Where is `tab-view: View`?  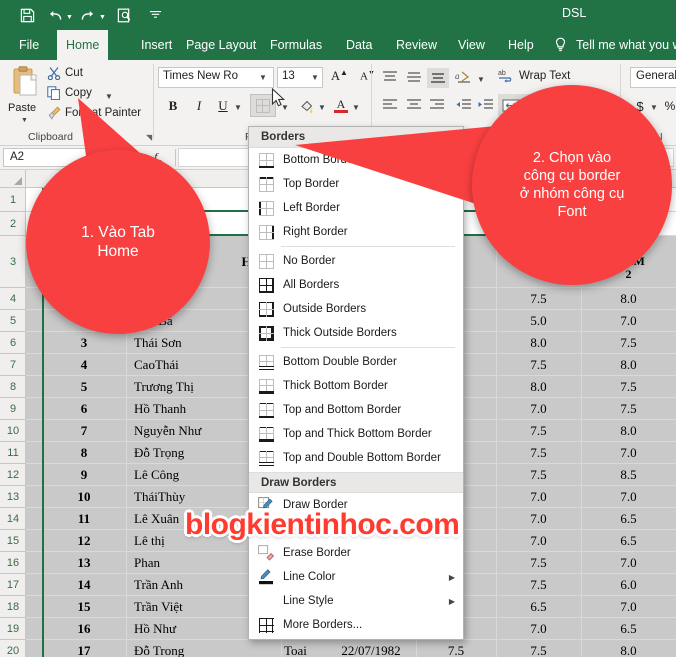 tab-view: View is located at coordinates (471, 45).